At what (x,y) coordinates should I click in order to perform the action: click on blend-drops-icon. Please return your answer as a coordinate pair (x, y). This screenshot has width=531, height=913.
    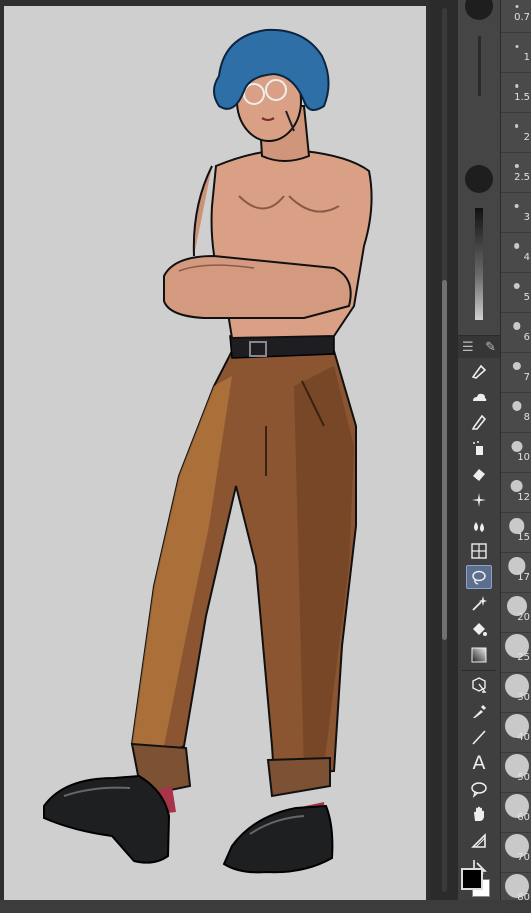
    Looking at the image, I should click on (479, 526).